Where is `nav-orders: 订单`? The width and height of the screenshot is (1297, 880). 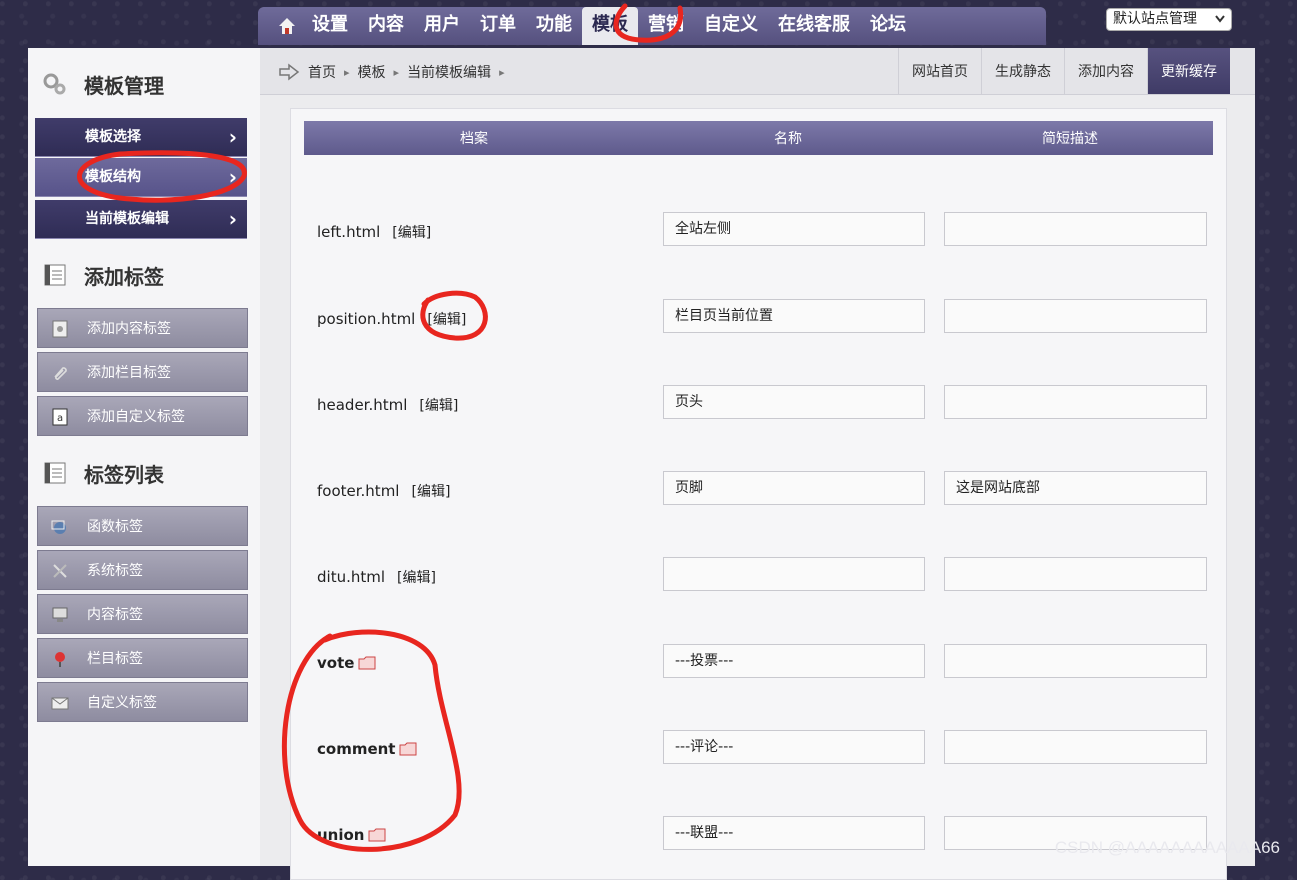
nav-orders: 订单 is located at coordinates (498, 26).